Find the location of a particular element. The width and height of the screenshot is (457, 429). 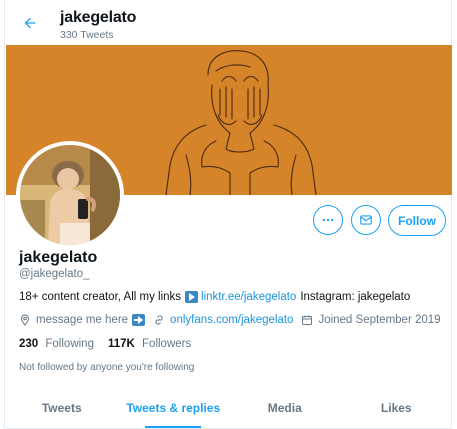

joined-date: Joined September 2019 is located at coordinates (371, 320).